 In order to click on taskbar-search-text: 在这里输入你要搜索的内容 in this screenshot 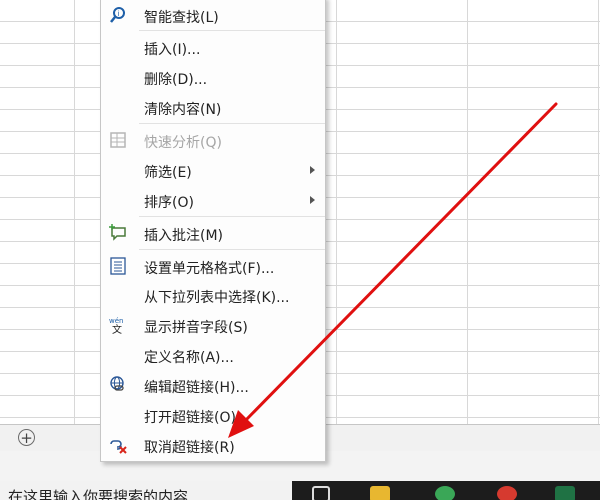, I will do `click(98, 494)`.